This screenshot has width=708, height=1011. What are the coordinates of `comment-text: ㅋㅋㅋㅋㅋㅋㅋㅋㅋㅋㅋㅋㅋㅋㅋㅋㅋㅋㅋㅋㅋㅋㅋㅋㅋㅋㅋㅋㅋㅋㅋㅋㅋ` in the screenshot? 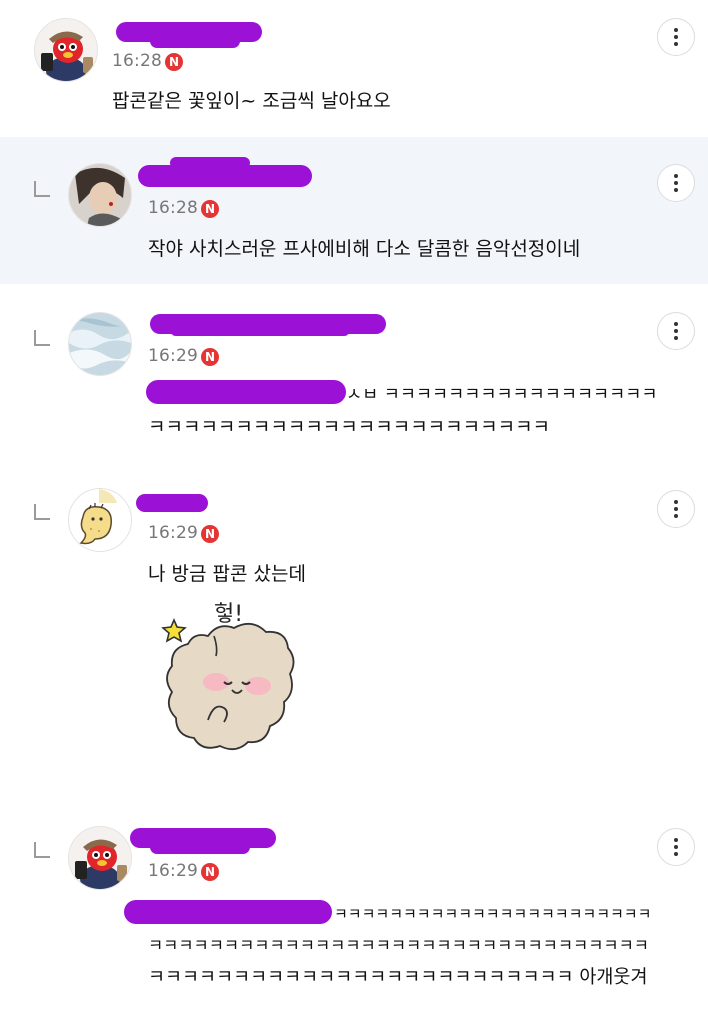 It's located at (398, 945).